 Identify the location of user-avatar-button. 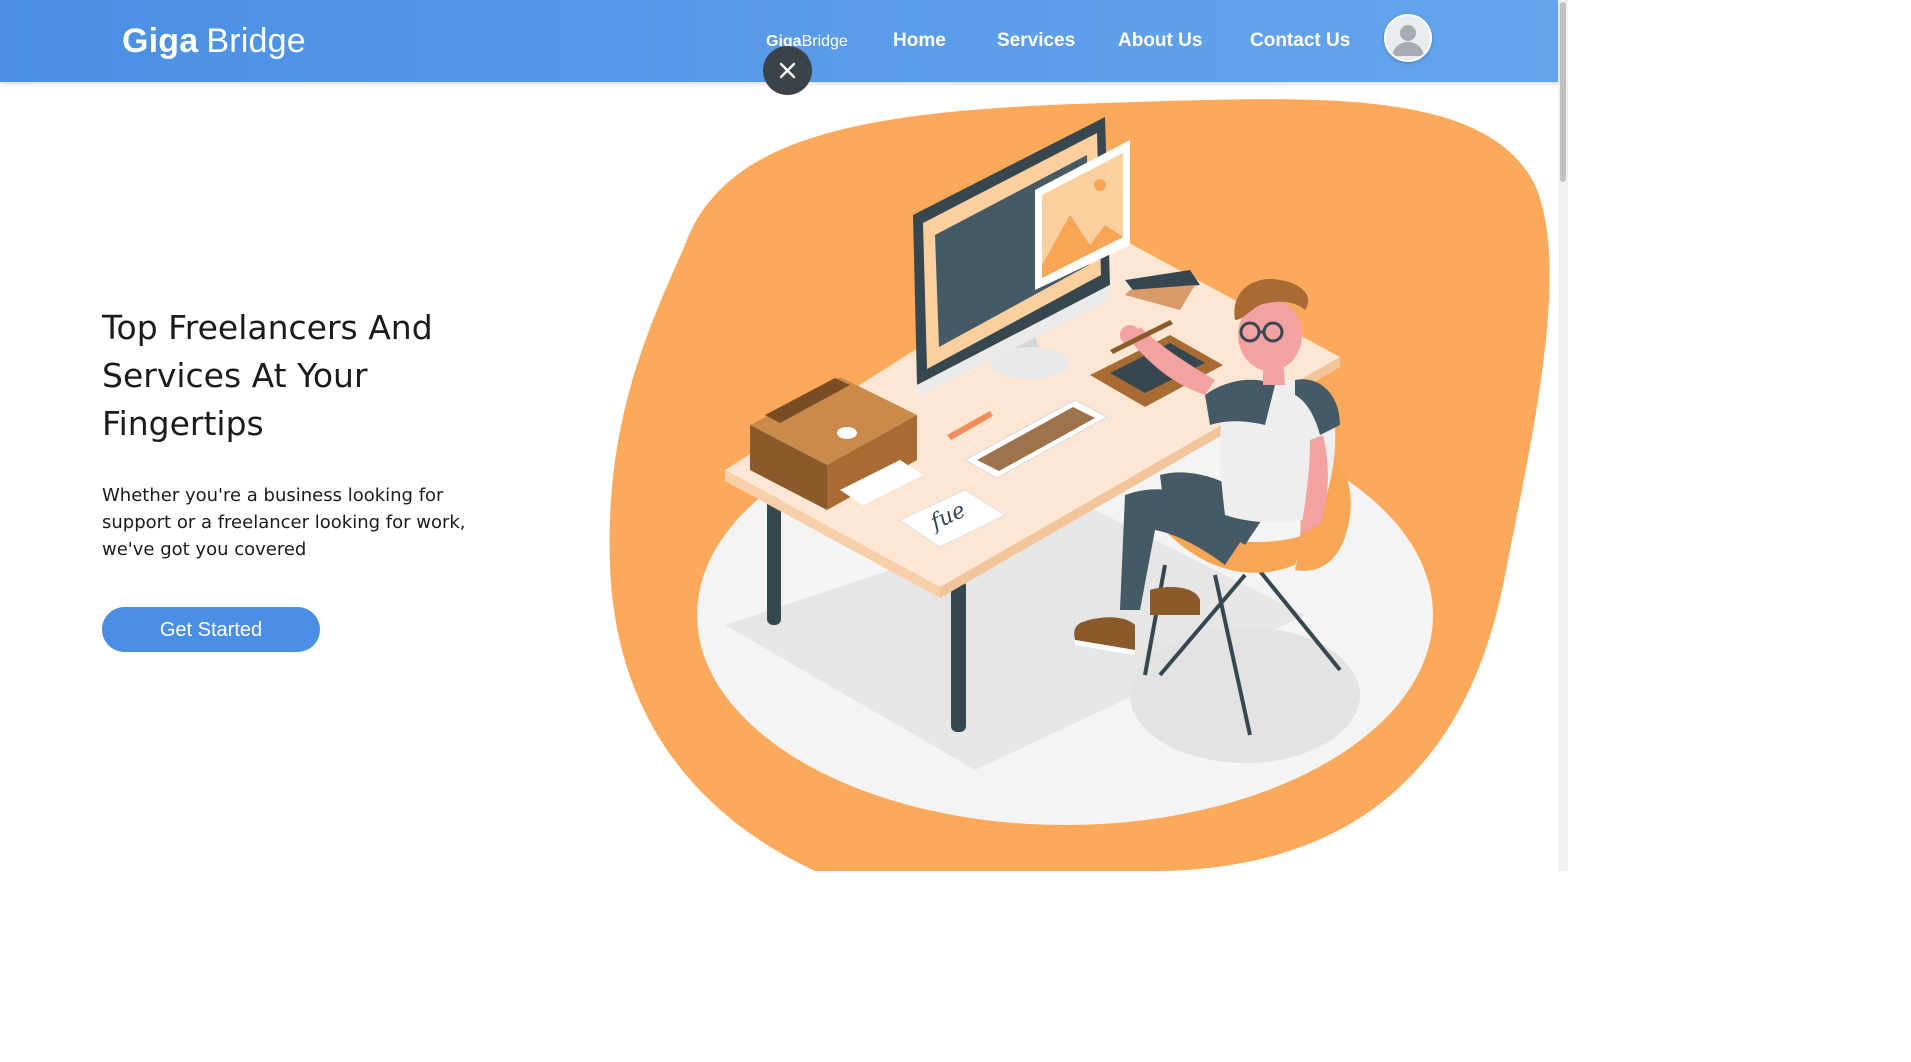
(1408, 38).